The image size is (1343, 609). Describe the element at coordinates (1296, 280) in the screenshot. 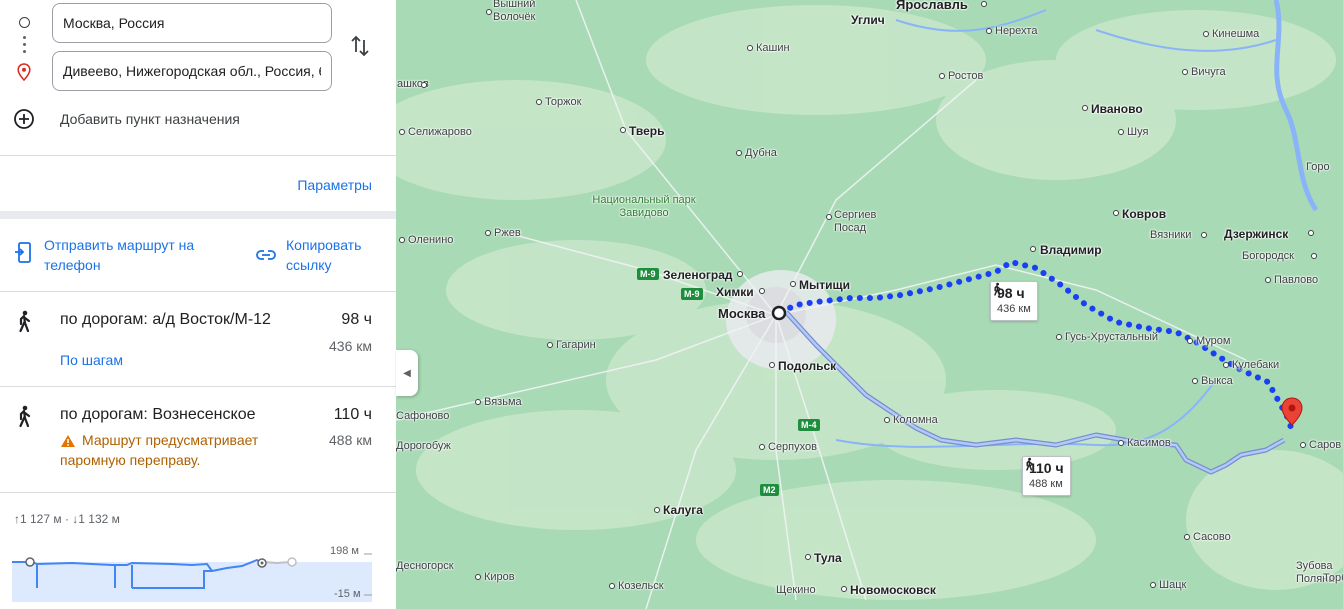

I see `place-label: Павлово` at that location.